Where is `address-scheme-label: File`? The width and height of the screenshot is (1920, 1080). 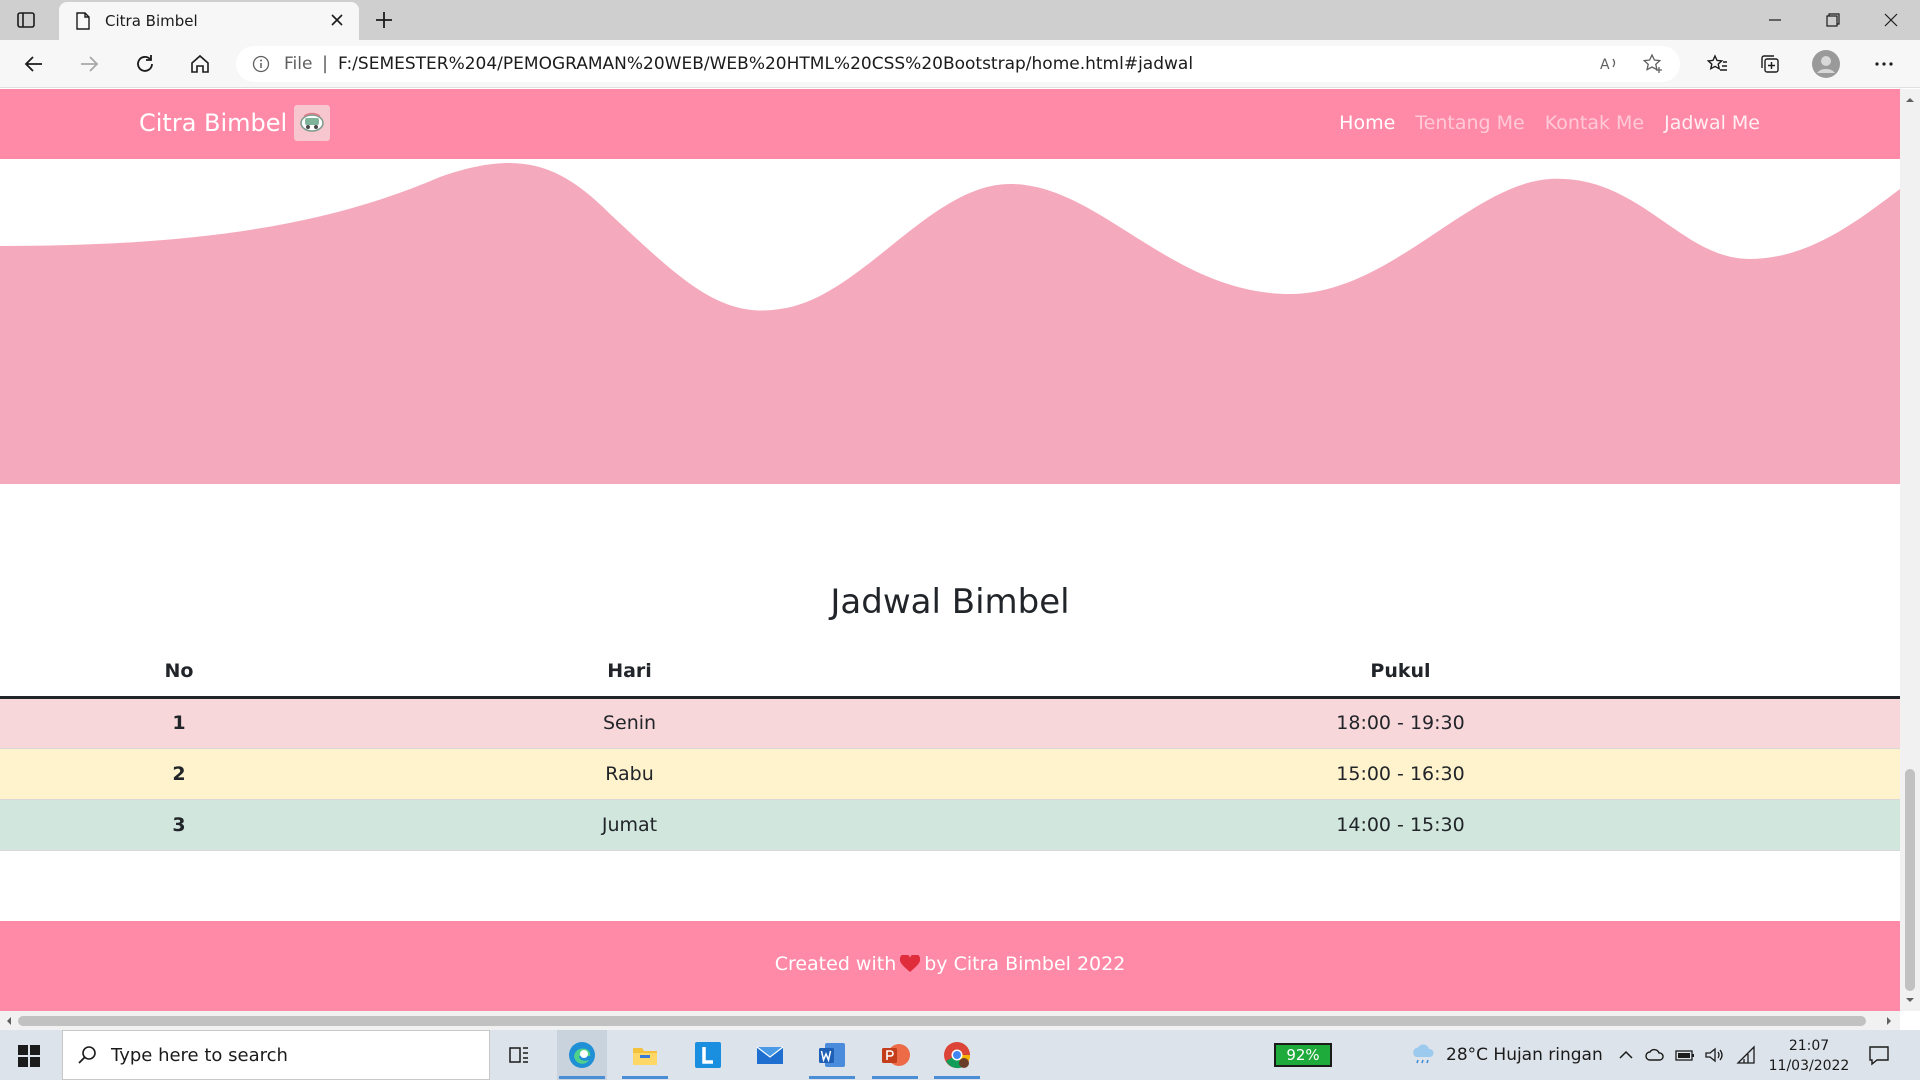 address-scheme-label: File is located at coordinates (298, 64).